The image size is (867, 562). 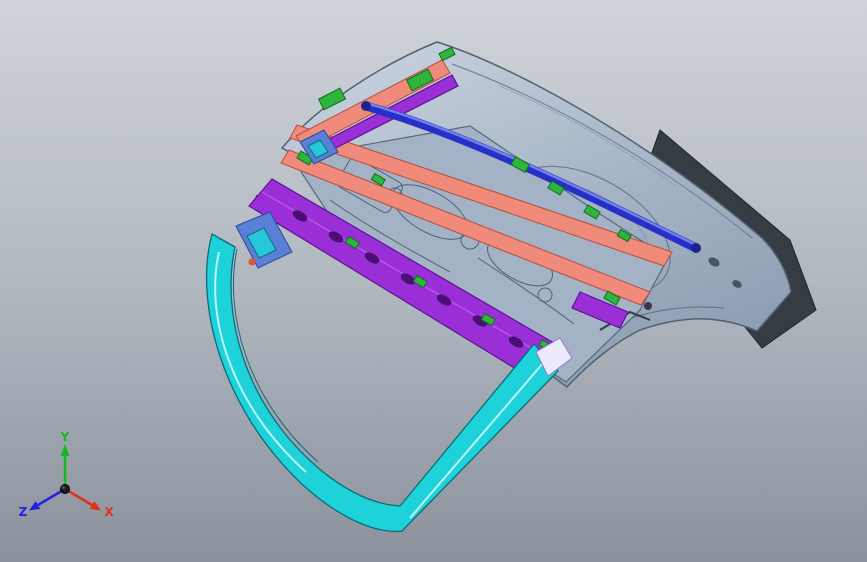 What do you see at coordinates (23, 512) in the screenshot?
I see `z-axis-label: Z` at bounding box center [23, 512].